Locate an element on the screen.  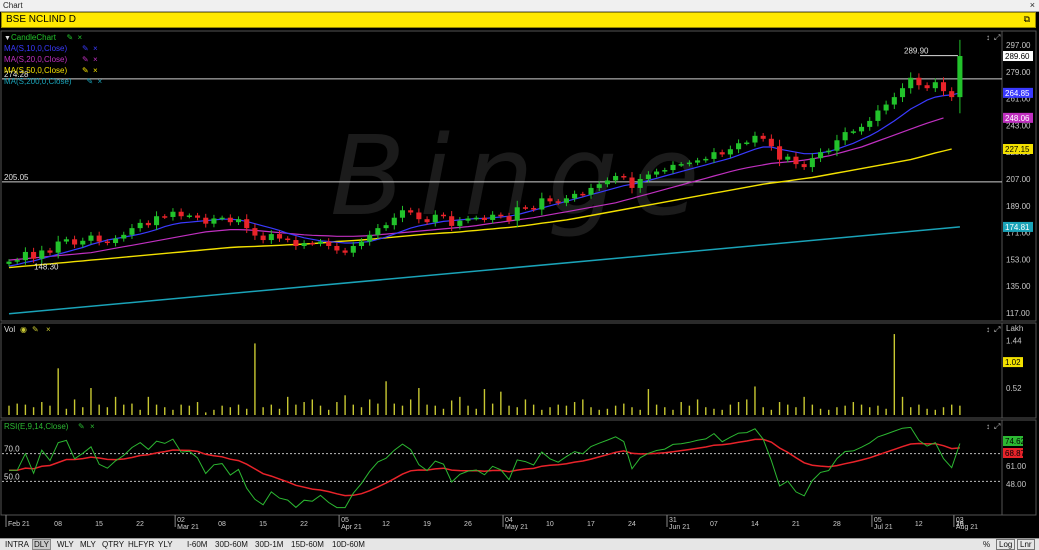
x-axis-tick-label: 12 is located at coordinates (386, 524).